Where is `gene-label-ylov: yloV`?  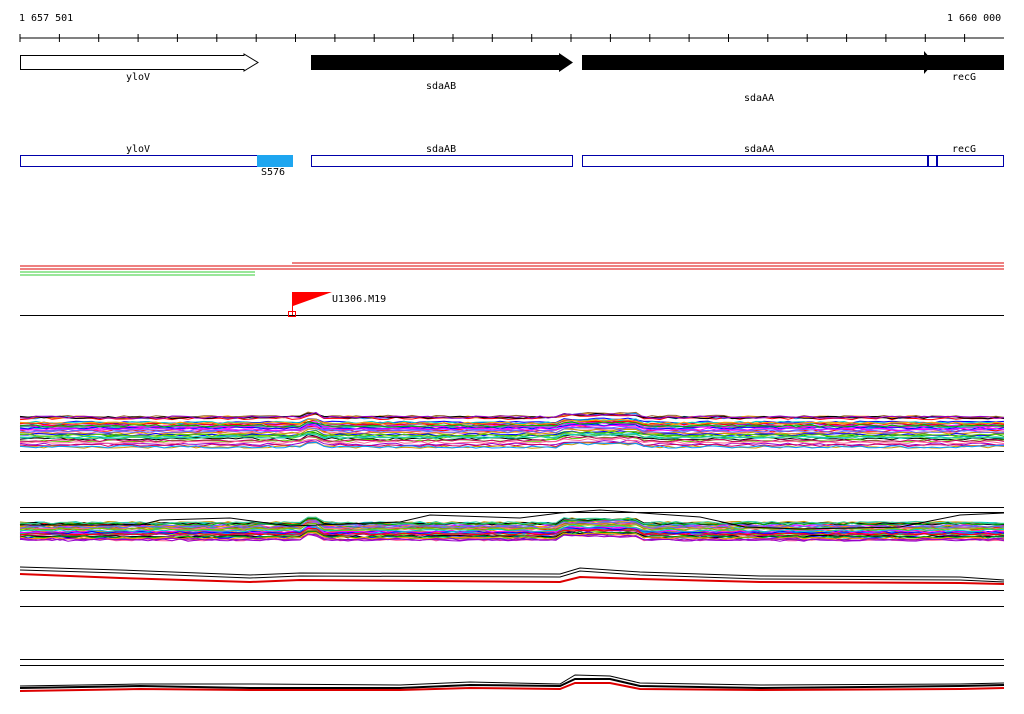 gene-label-ylov: yloV is located at coordinates (138, 77).